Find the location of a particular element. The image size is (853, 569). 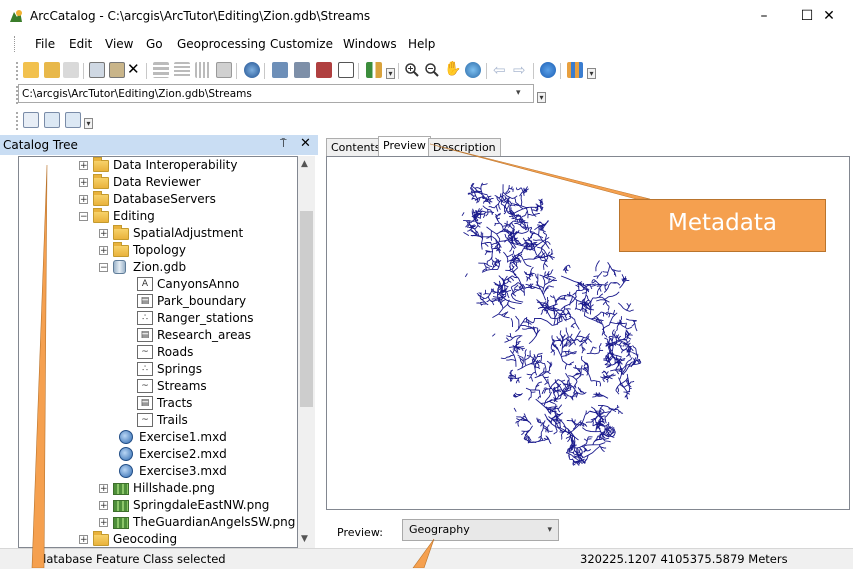

import-metadata-icon is located at coordinates (52, 120).